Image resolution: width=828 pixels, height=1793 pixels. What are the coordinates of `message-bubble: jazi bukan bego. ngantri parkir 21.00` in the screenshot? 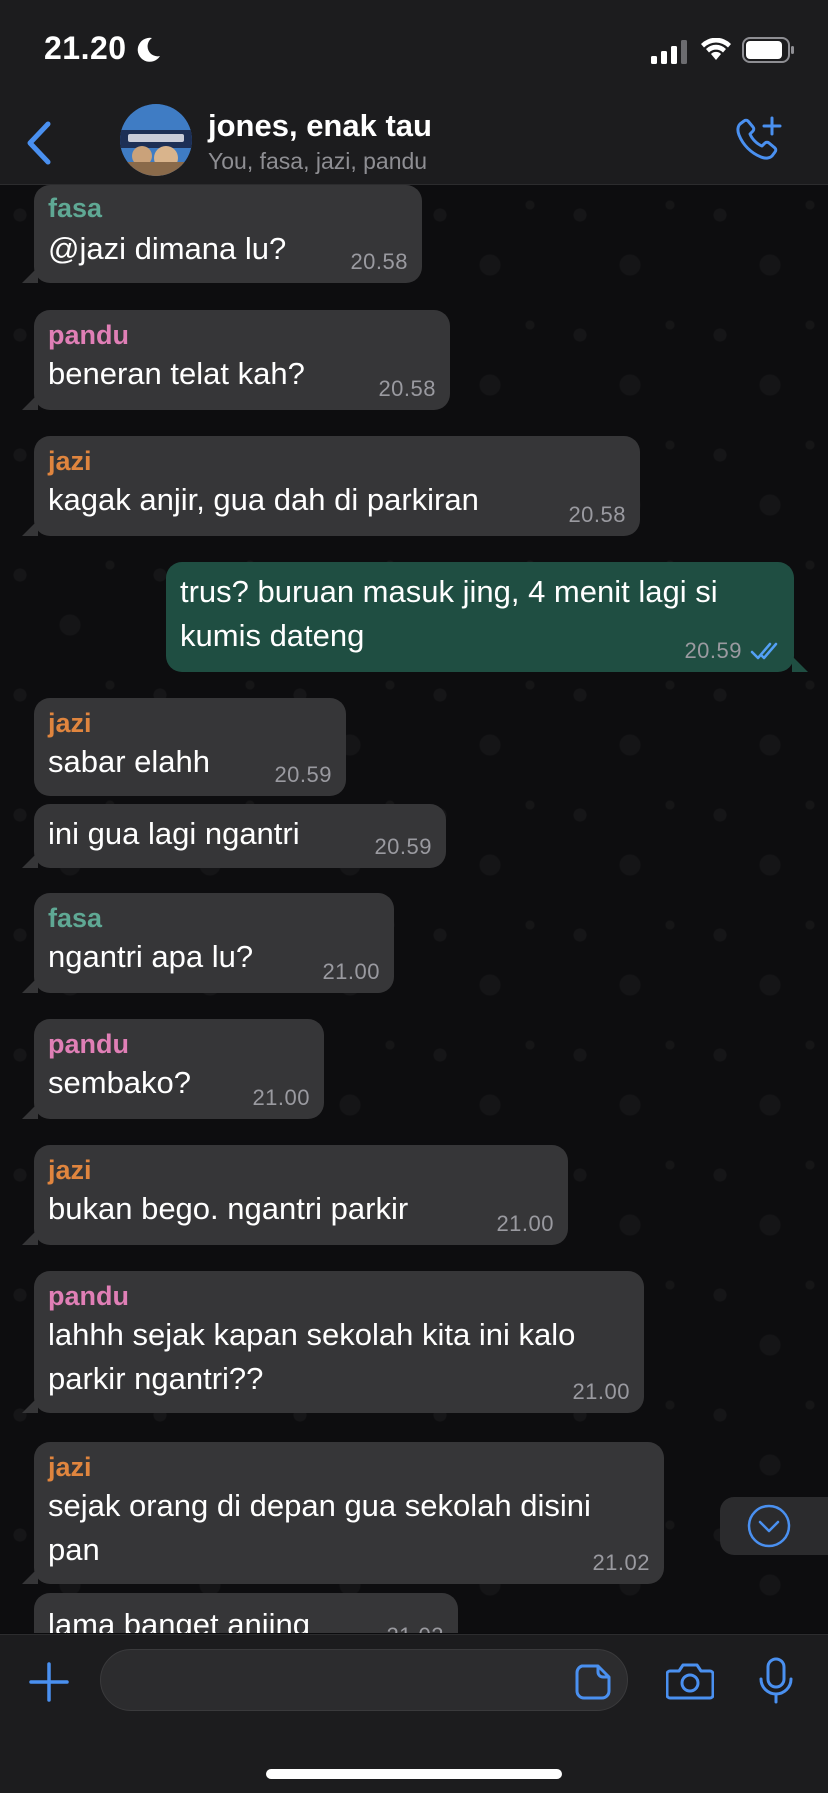 It's located at (295, 1195).